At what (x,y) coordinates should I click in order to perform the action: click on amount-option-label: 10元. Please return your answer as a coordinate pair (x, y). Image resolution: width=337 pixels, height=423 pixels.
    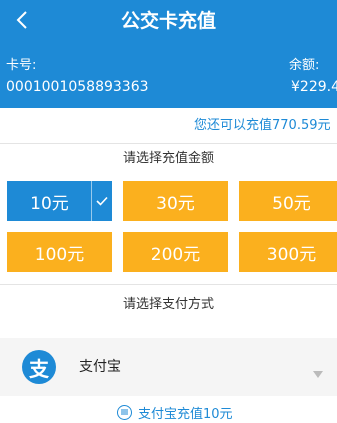
    Looking at the image, I should click on (49, 203).